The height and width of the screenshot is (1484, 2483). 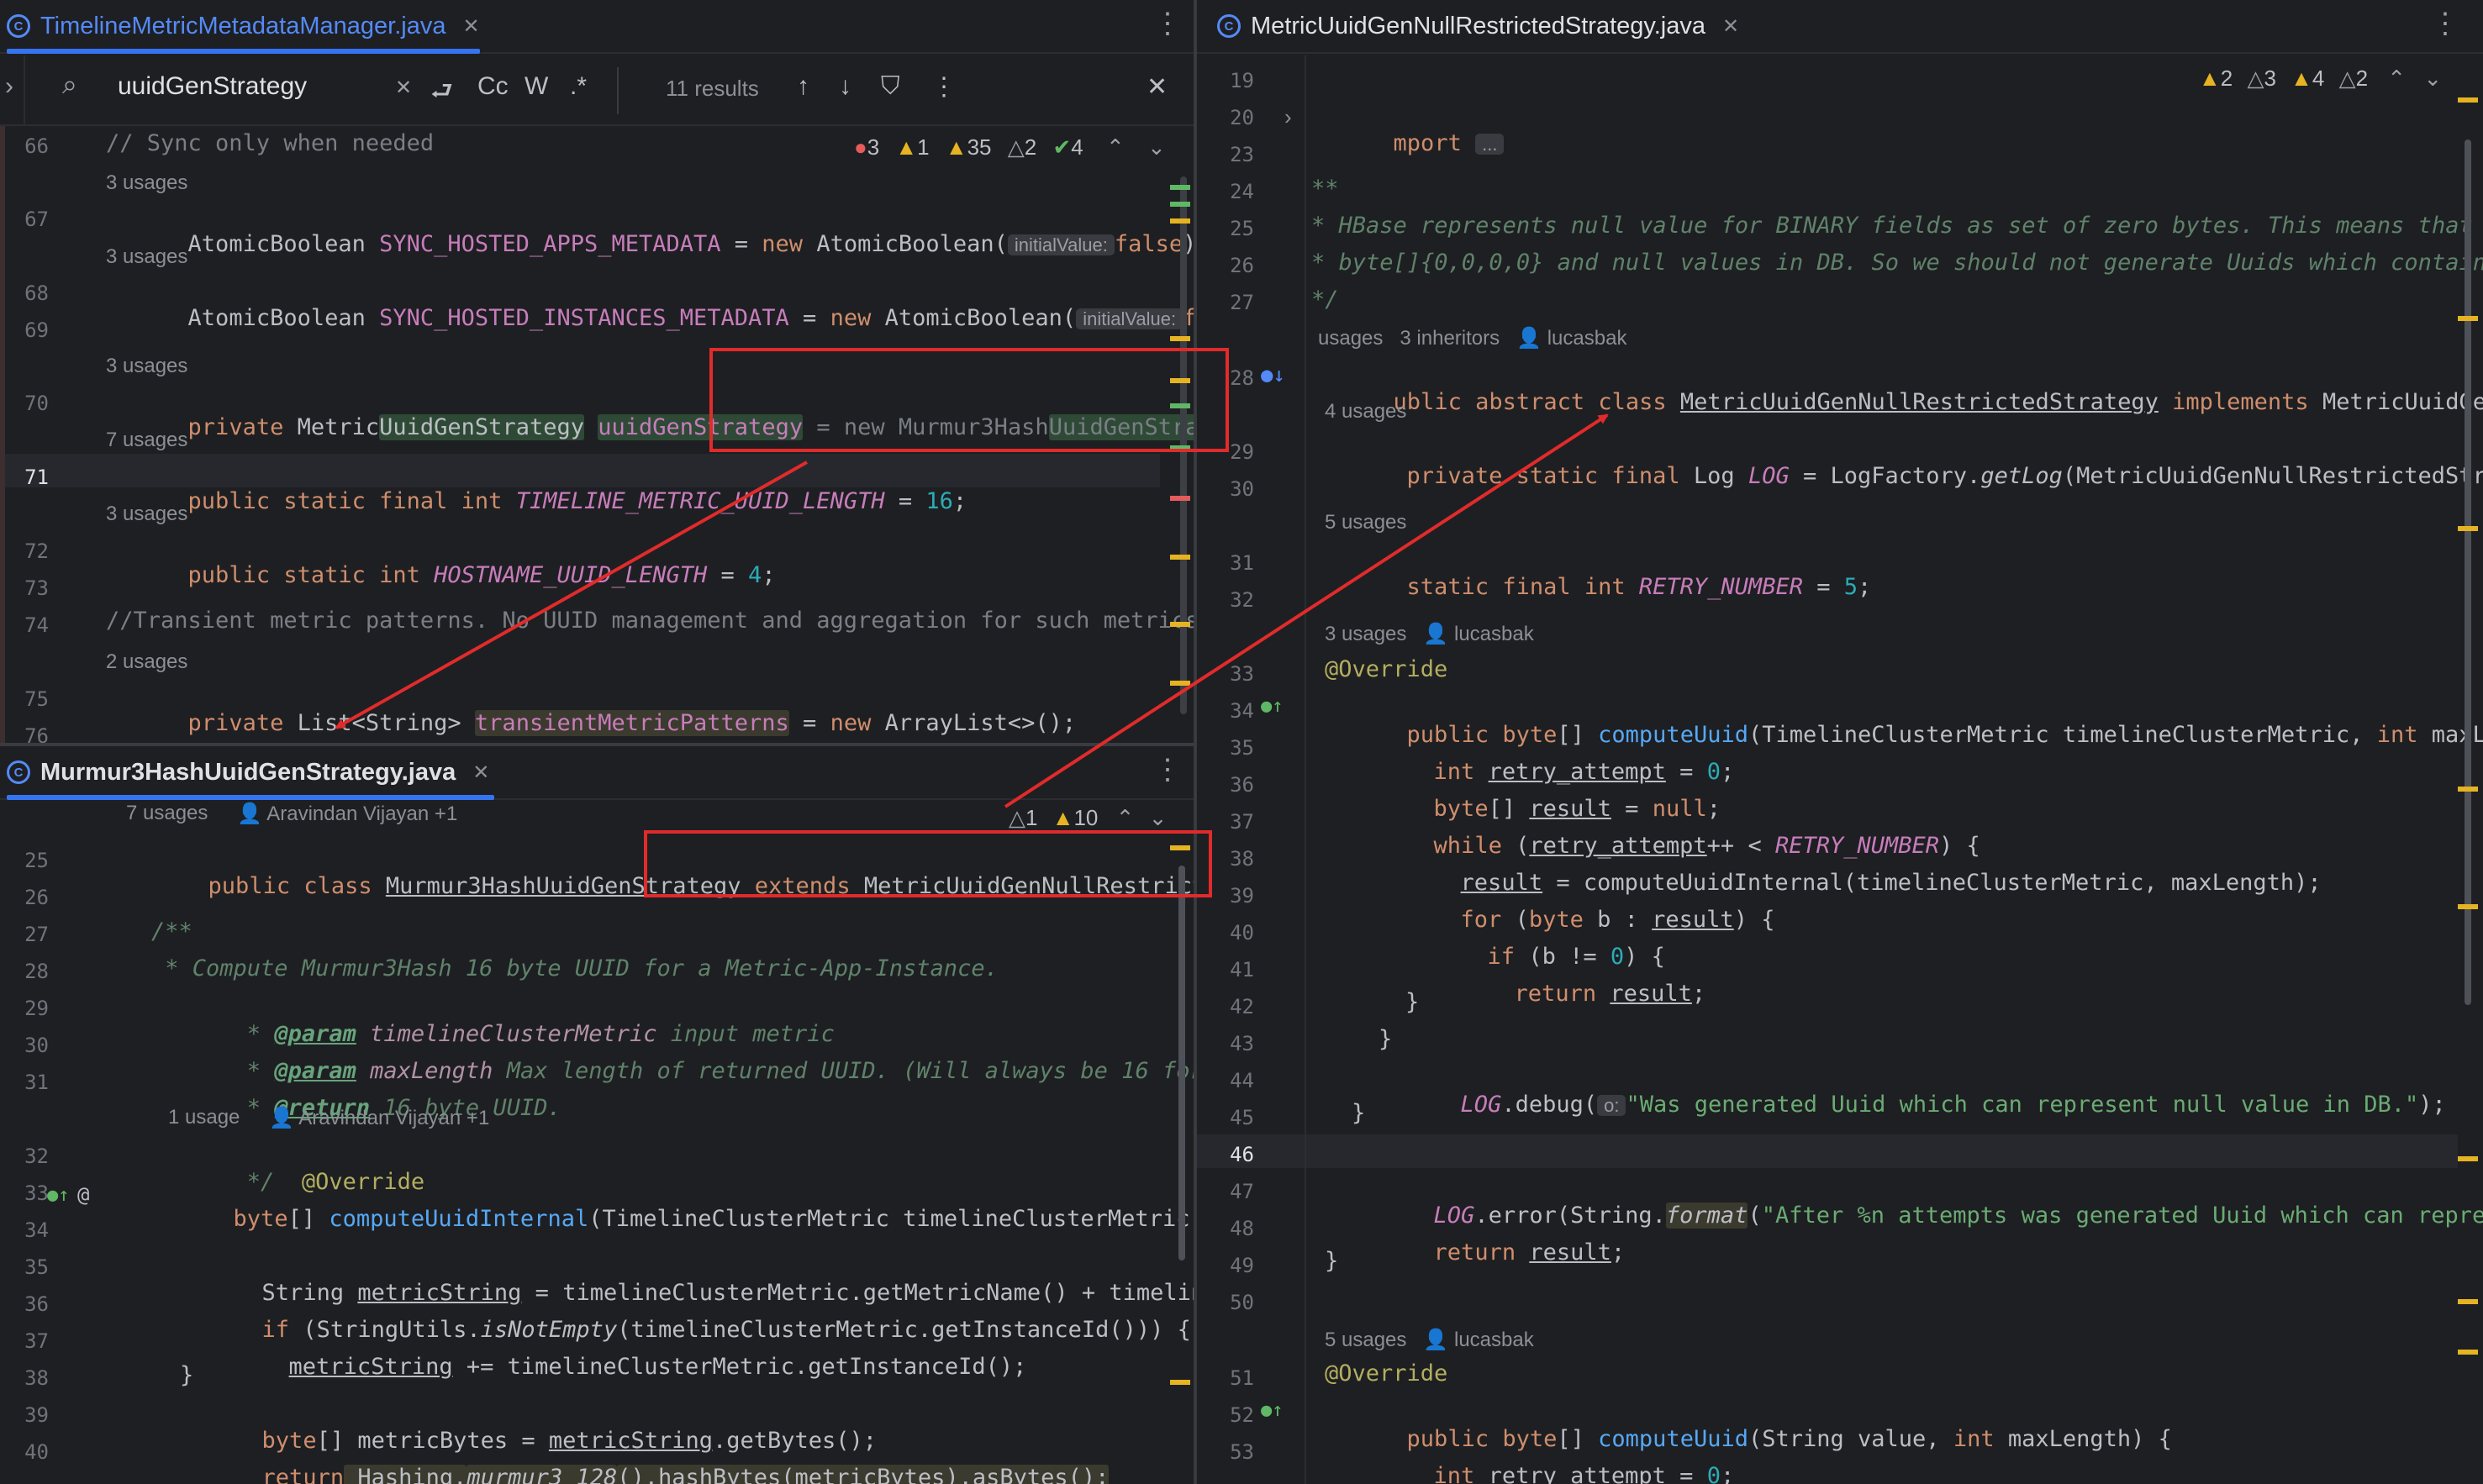 I want to click on annotation-arrow-to-subclass, so click(x=571, y=595).